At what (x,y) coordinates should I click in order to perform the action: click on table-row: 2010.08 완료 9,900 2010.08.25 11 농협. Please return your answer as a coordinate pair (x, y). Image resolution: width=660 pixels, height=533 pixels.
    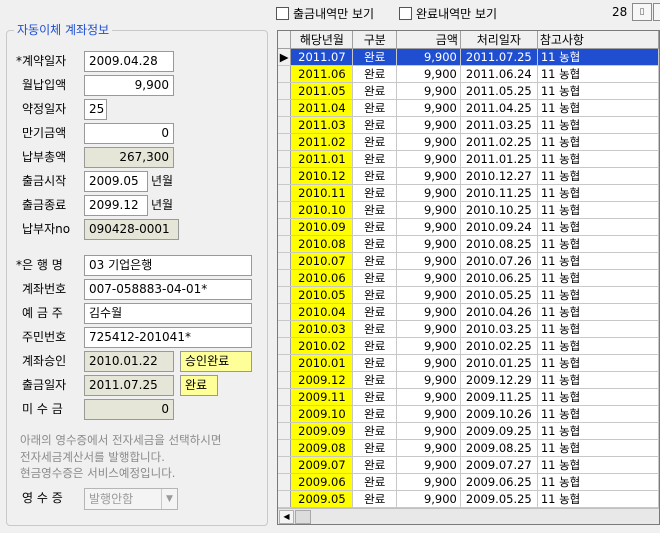
    Looking at the image, I should click on (468, 244).